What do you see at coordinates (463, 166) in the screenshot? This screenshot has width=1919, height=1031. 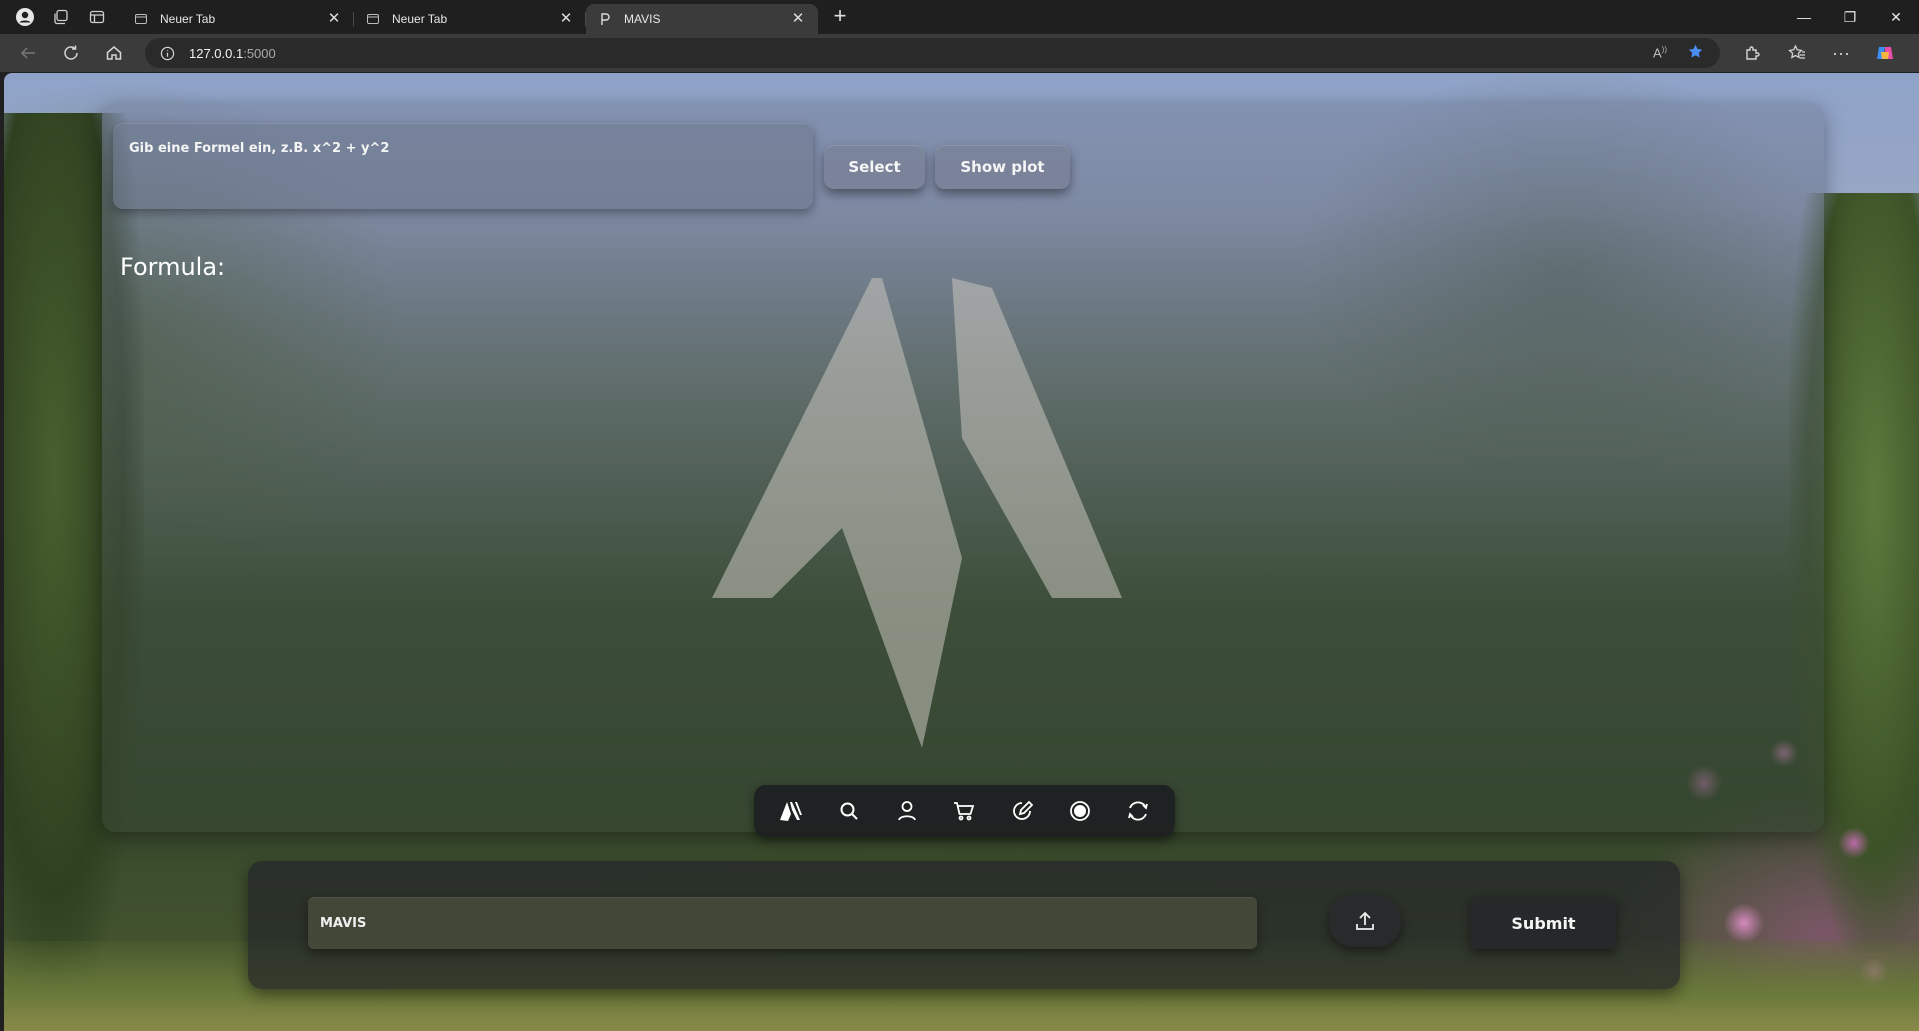 I see `formula-input` at bounding box center [463, 166].